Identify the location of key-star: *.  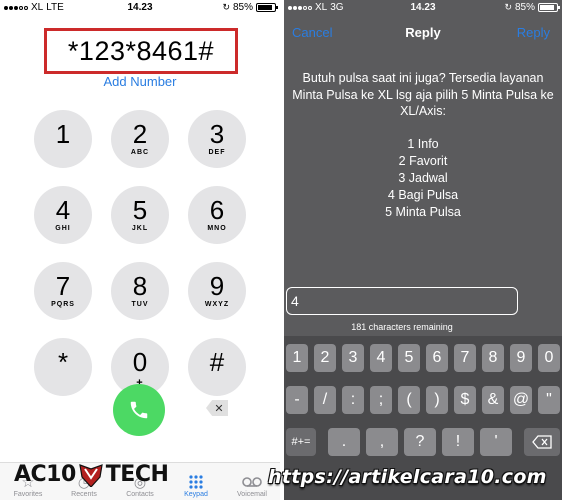
(63, 367).